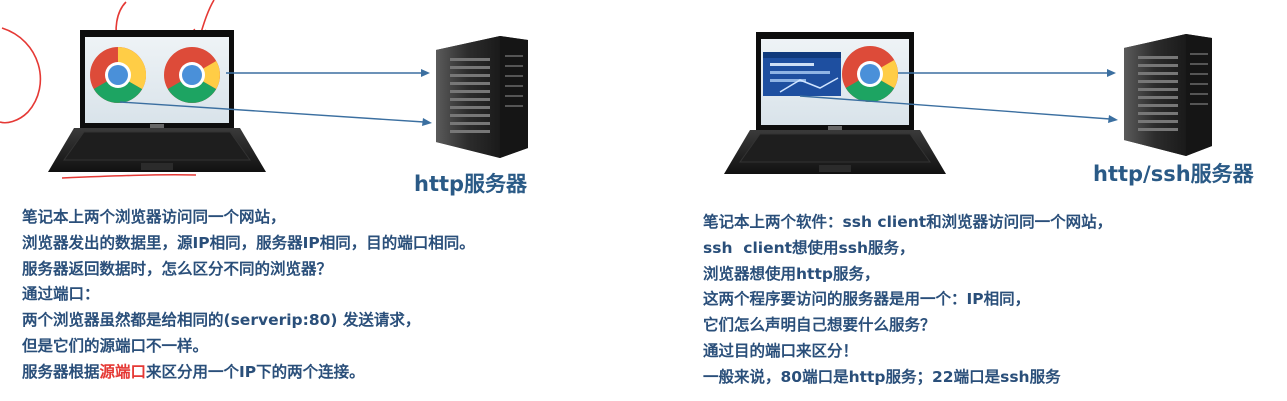 The width and height of the screenshot is (1287, 401). I want to click on right-server-label: http/ssh服务器, so click(1173, 174).